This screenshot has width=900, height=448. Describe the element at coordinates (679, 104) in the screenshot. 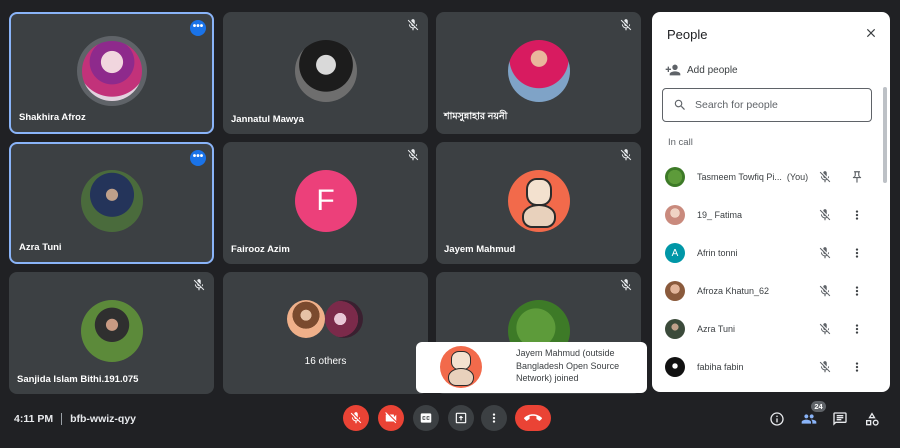

I see `search-icon` at that location.